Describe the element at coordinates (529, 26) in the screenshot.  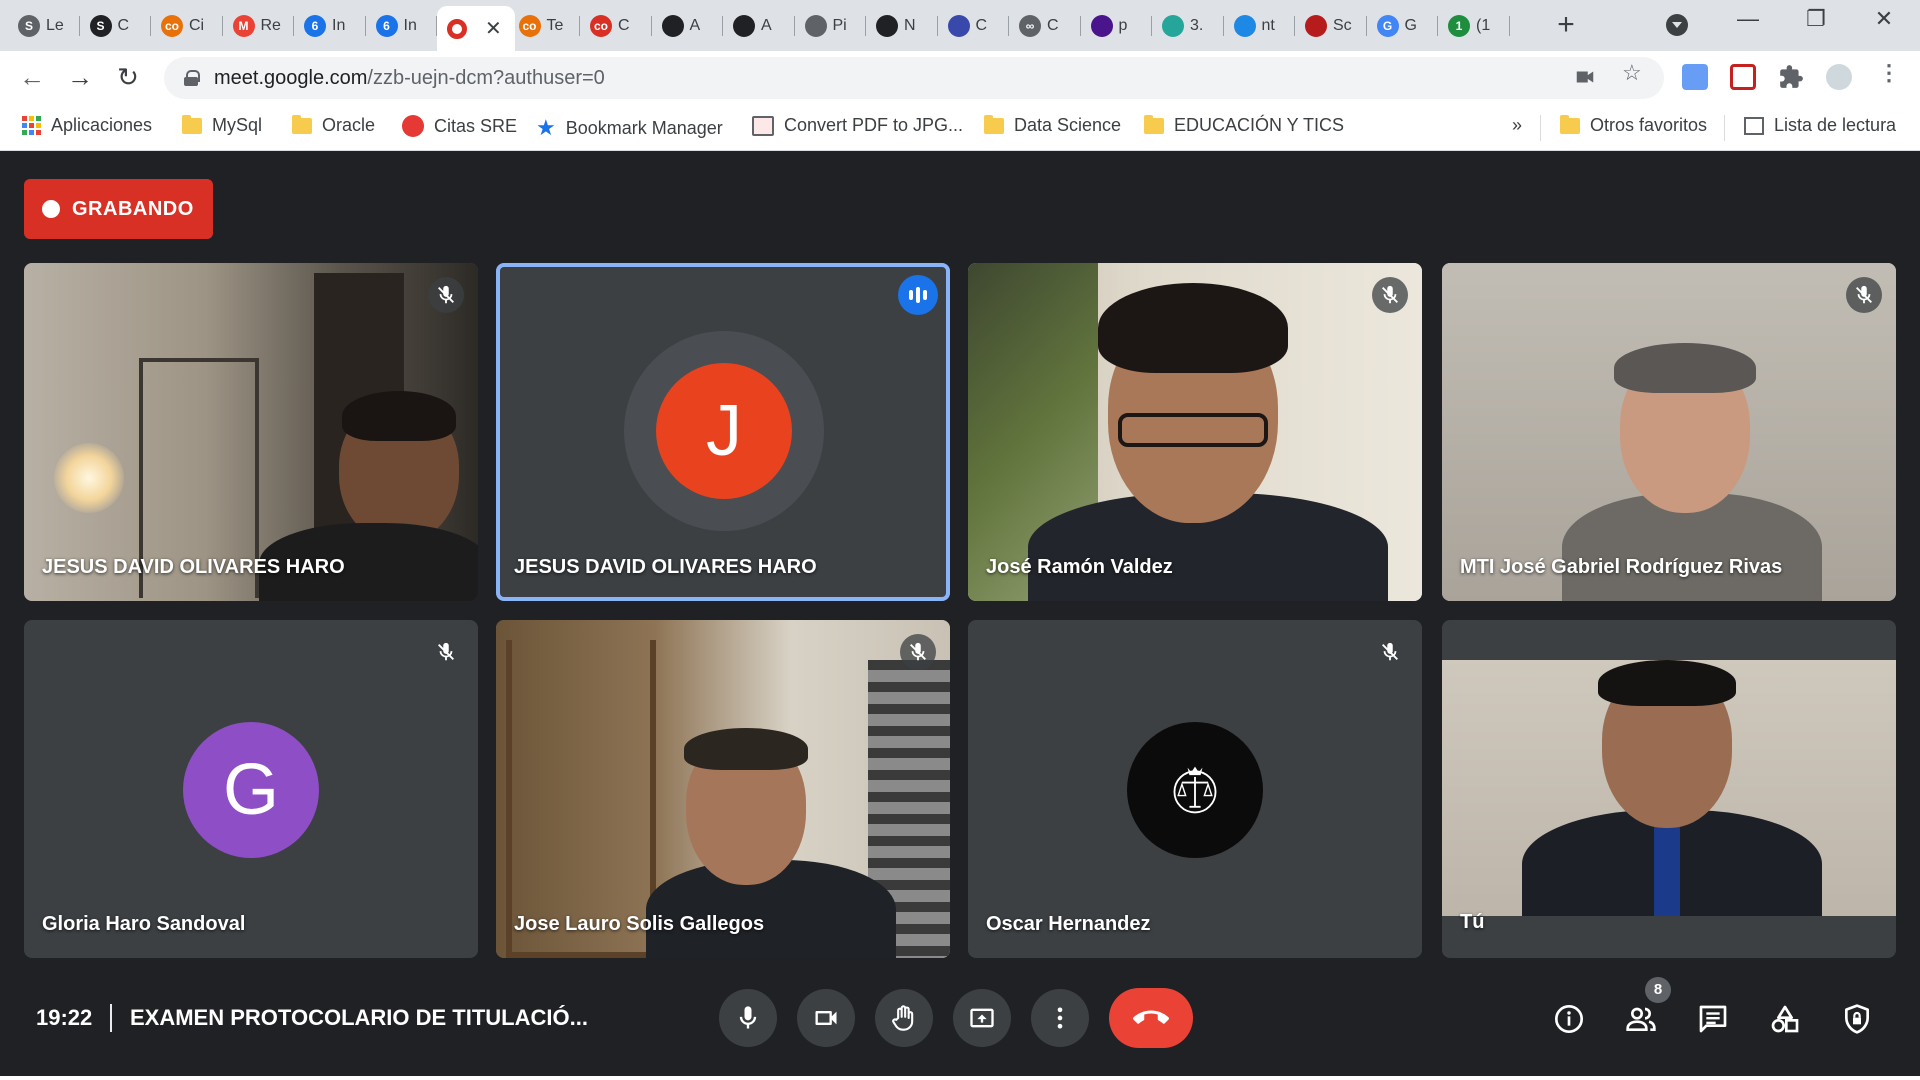
I see `tab-favicon-icon: co` at that location.